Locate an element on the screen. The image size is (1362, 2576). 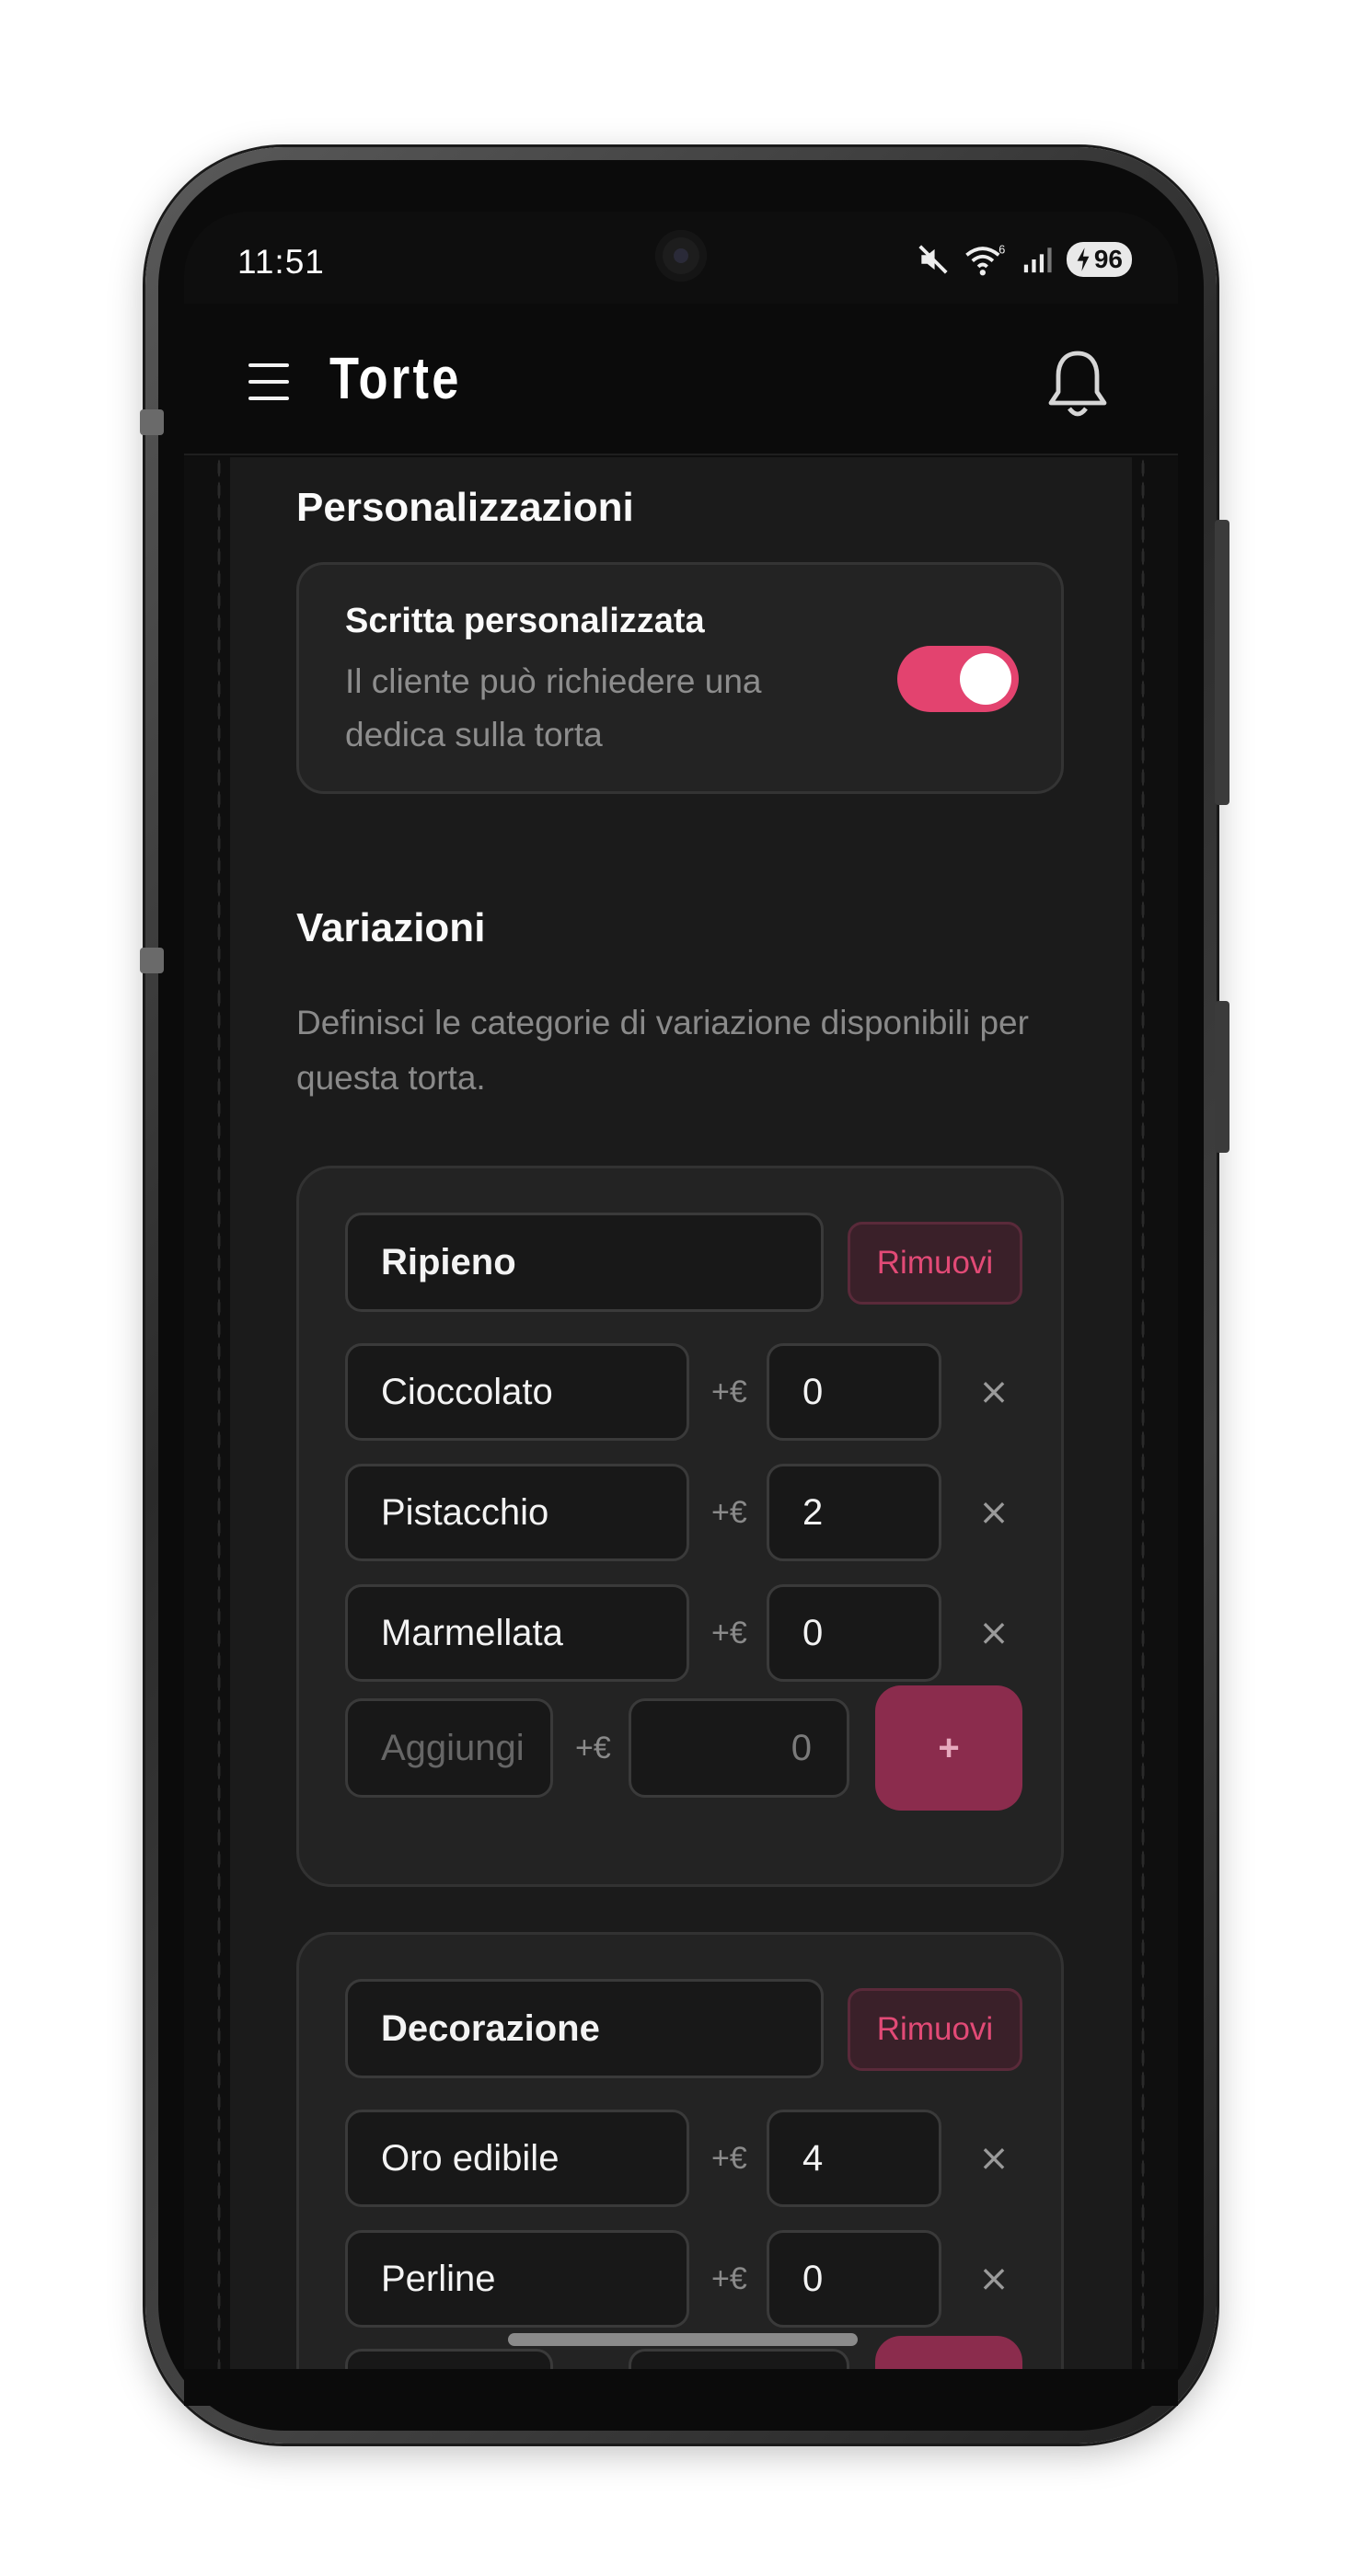
option-name-field: Oro edibile is located at coordinates (517, 2158).